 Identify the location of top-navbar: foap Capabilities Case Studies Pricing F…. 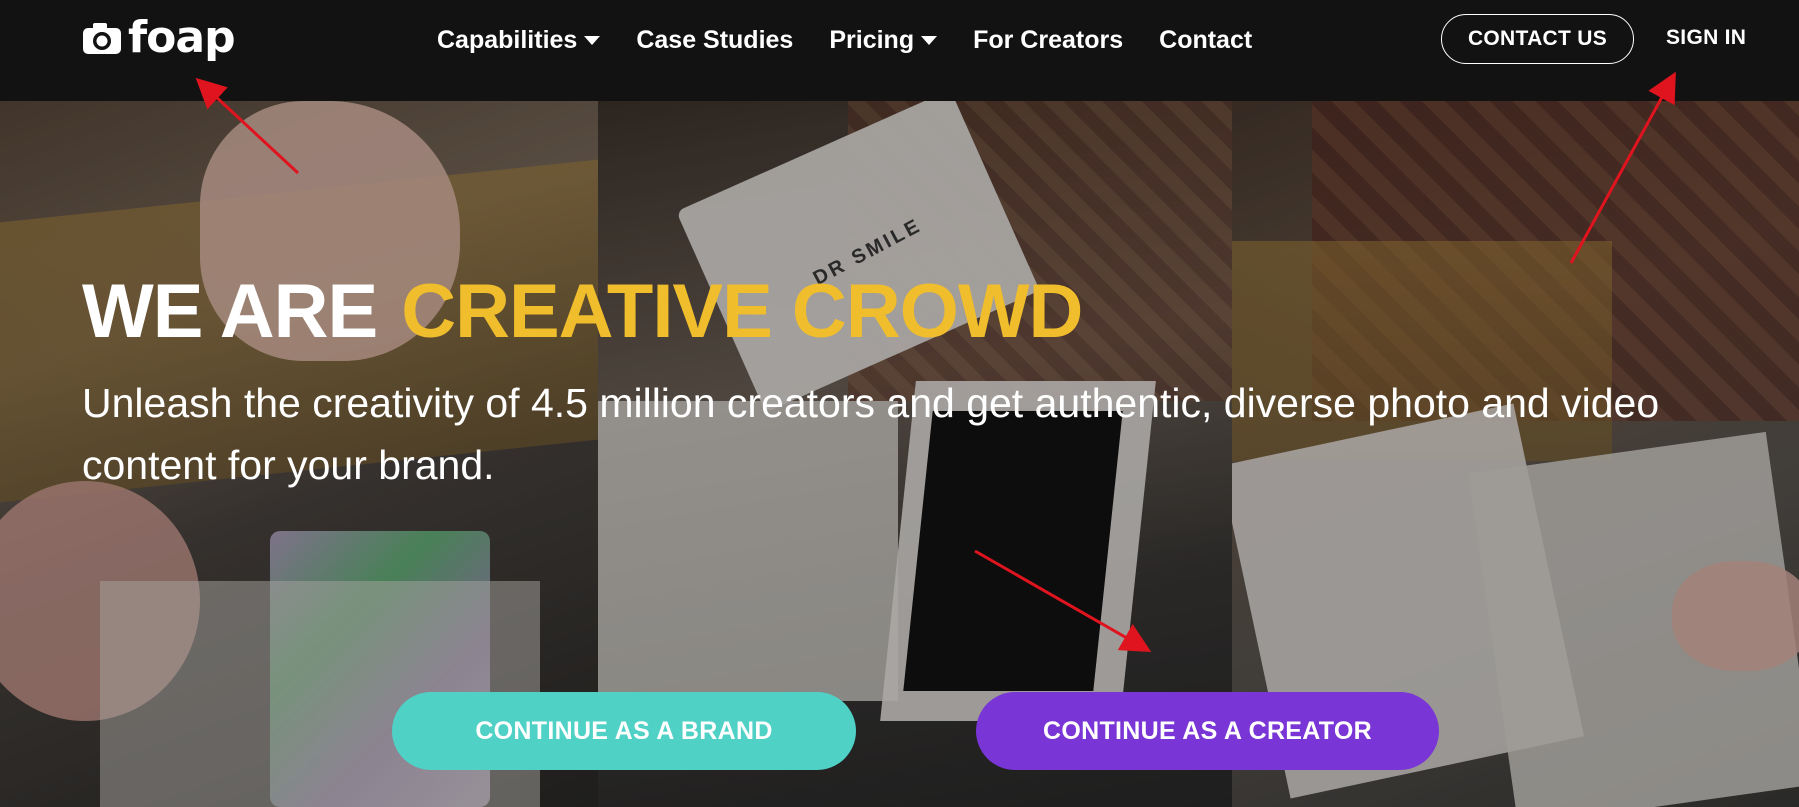
(899, 50).